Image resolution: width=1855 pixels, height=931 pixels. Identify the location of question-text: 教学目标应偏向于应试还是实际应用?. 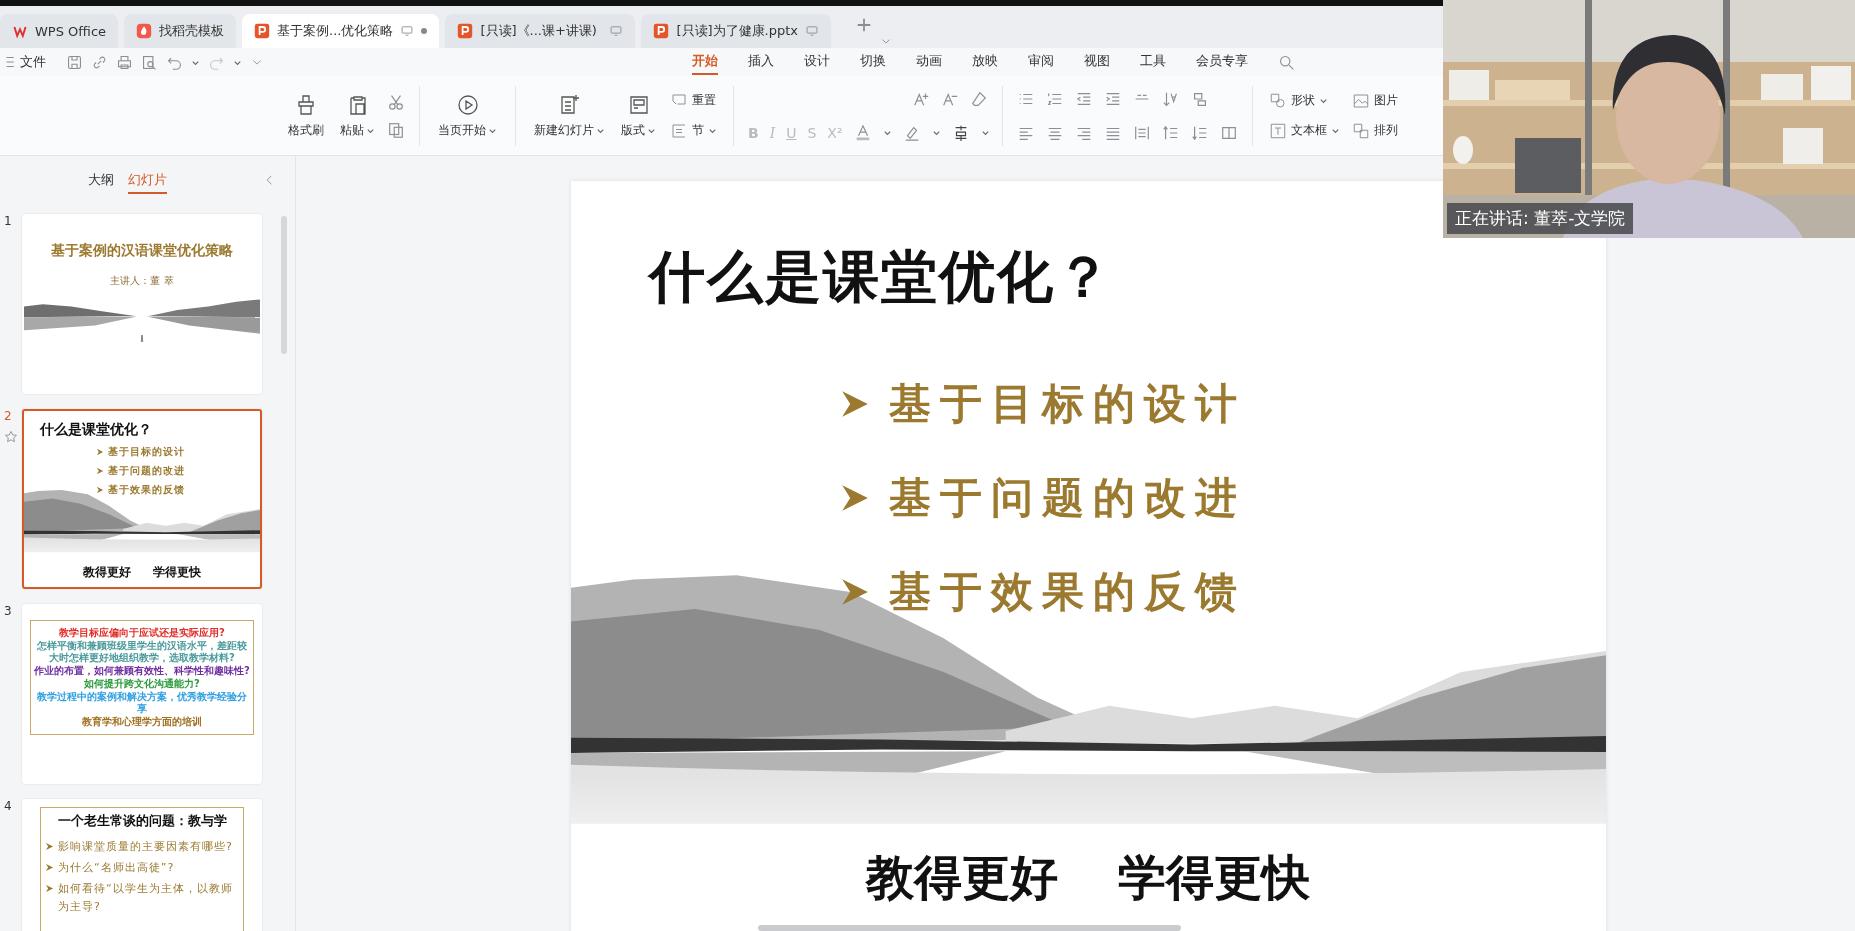
(142, 633).